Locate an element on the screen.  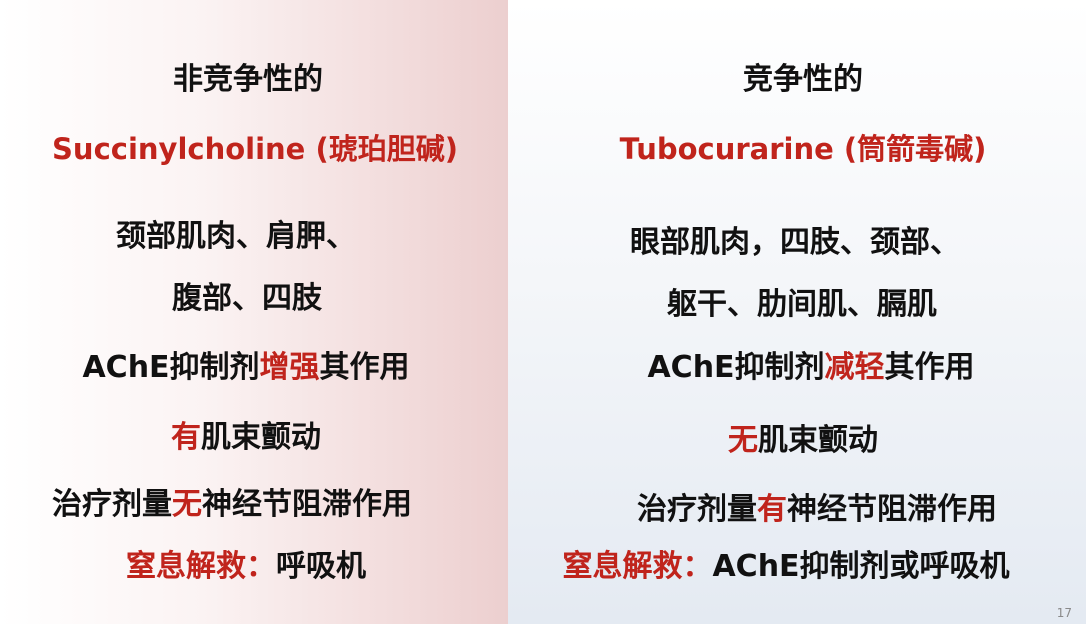
left-ganglion-suffix: 神经节阻滞作用 is located at coordinates (307, 504).